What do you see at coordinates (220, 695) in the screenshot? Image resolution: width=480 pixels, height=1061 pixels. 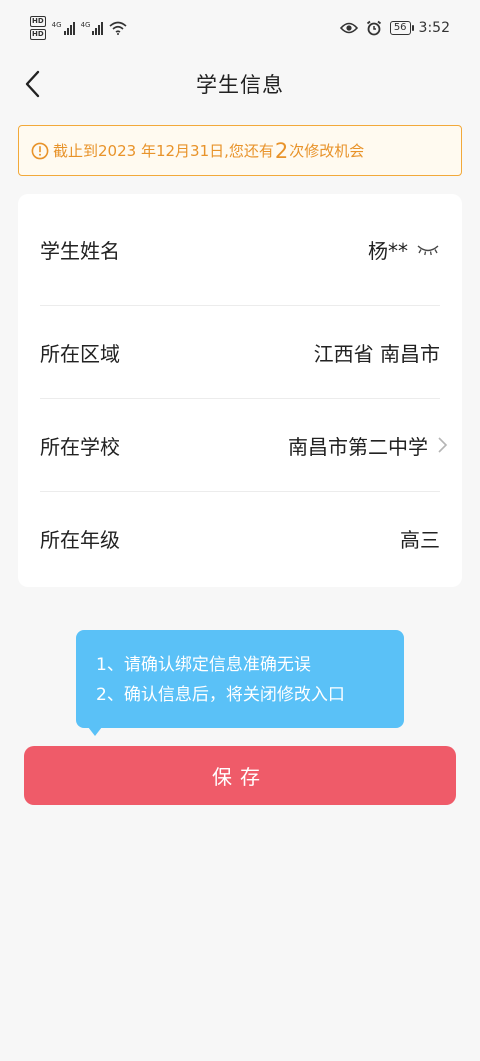 I see `tip-line-2: 2、确认信息后，将关闭修改入口` at bounding box center [220, 695].